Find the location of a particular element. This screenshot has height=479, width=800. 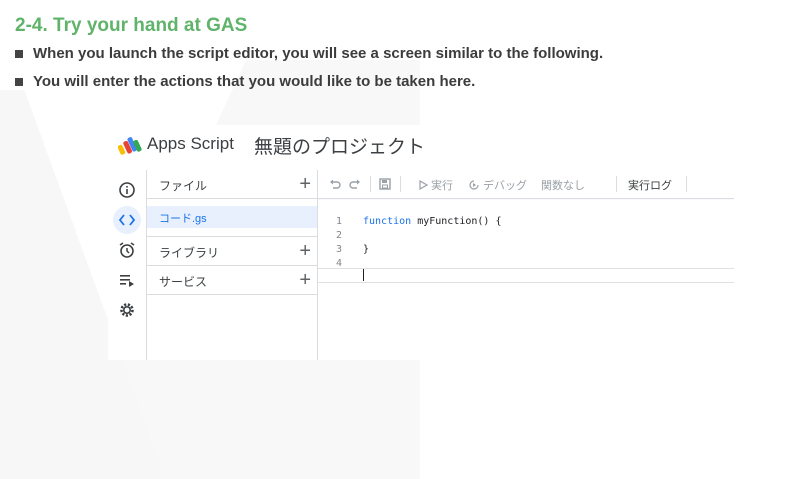

files-panel: ファイル + コード.gs ライブラリ + サービス + is located at coordinates (232, 265).